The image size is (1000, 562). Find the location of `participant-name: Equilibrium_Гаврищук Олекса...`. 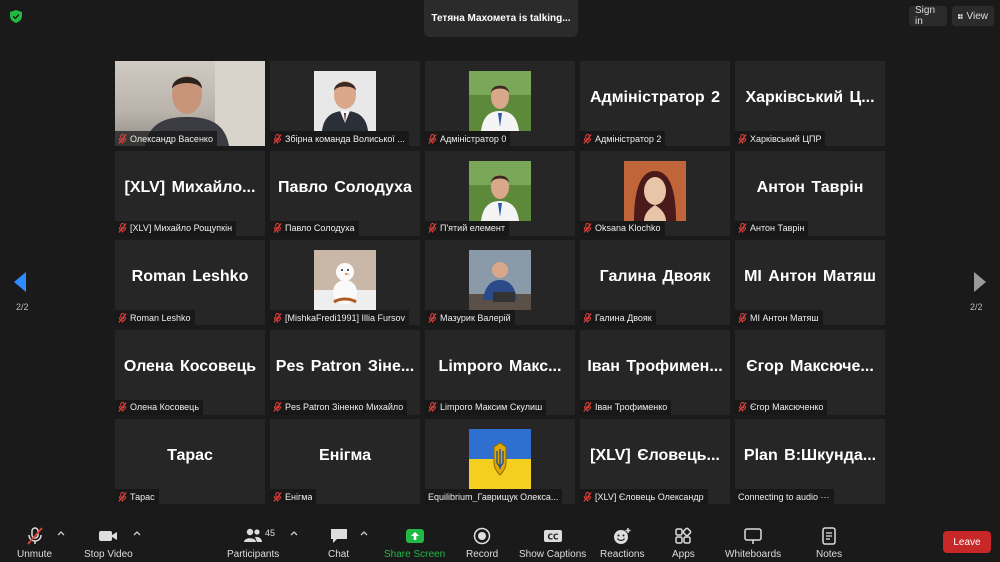

participant-name: Equilibrium_Гаврищук Олекса... is located at coordinates (493, 496).